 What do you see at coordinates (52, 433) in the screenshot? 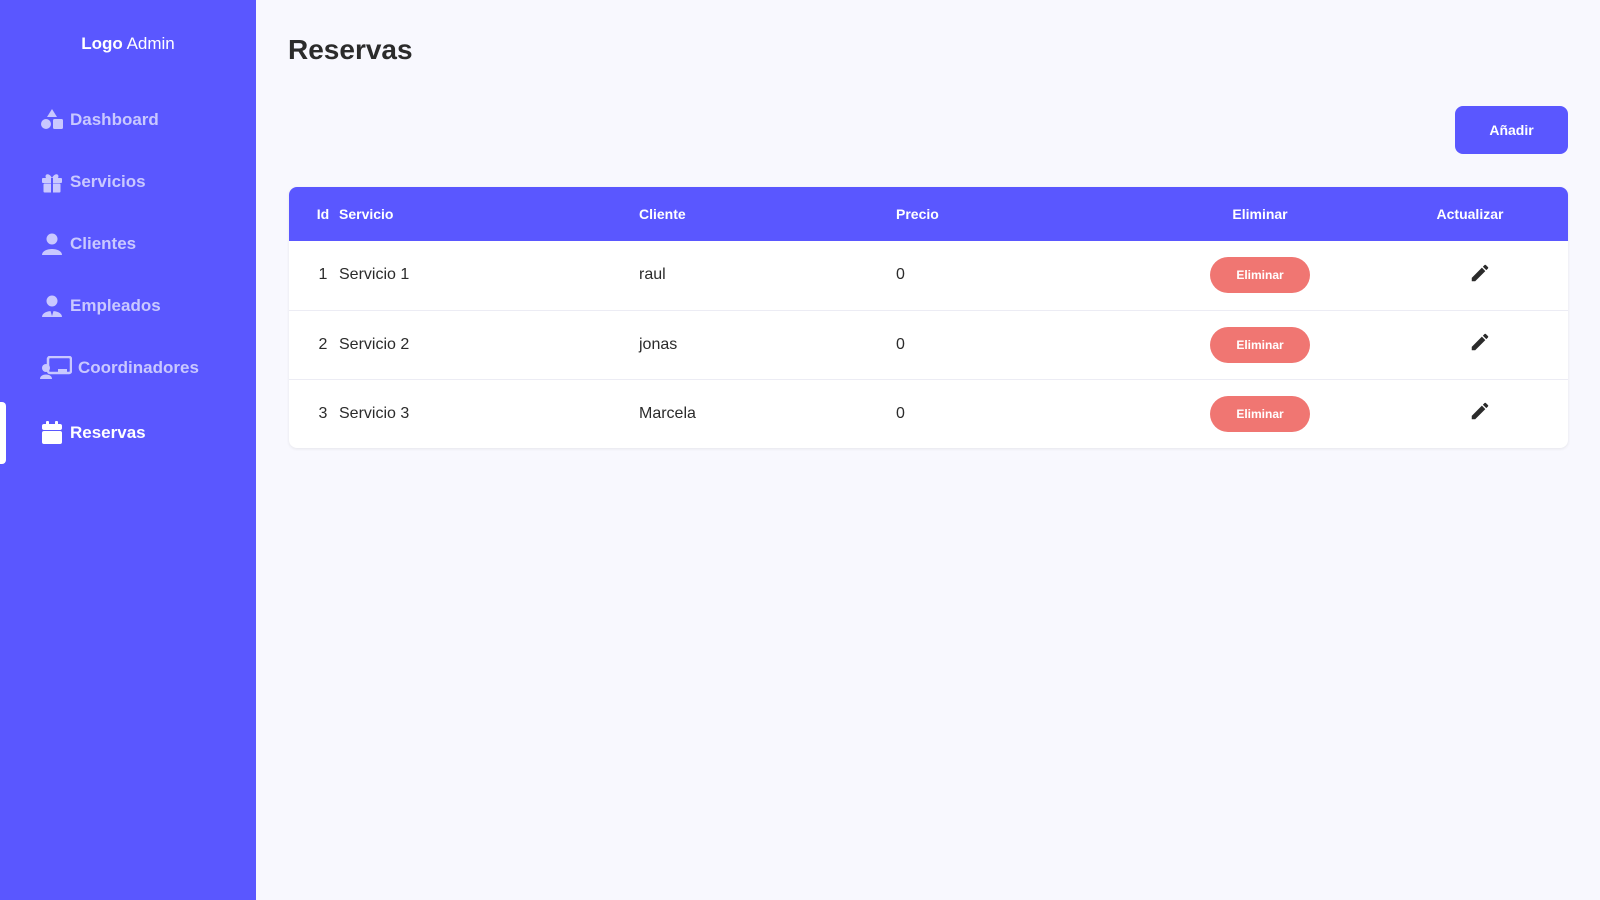
I see `calendar-icon` at bounding box center [52, 433].